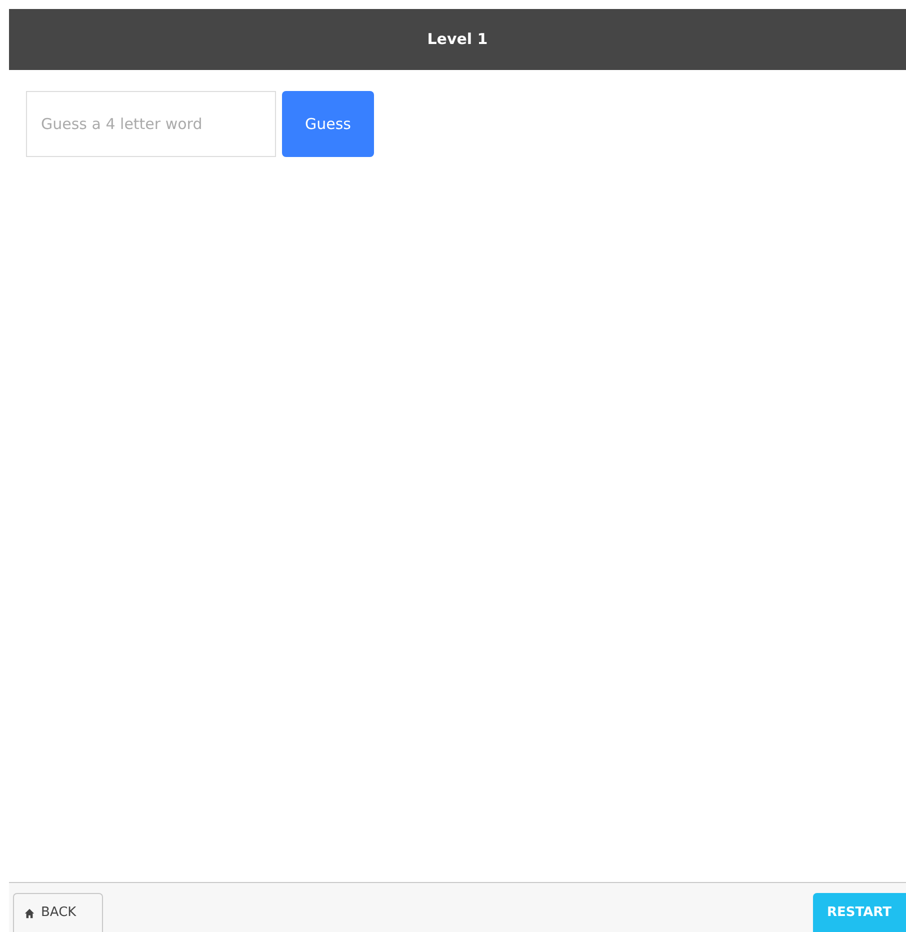 Image resolution: width=906 pixels, height=932 pixels. Describe the element at coordinates (29, 913) in the screenshot. I see `home-icon` at that location.